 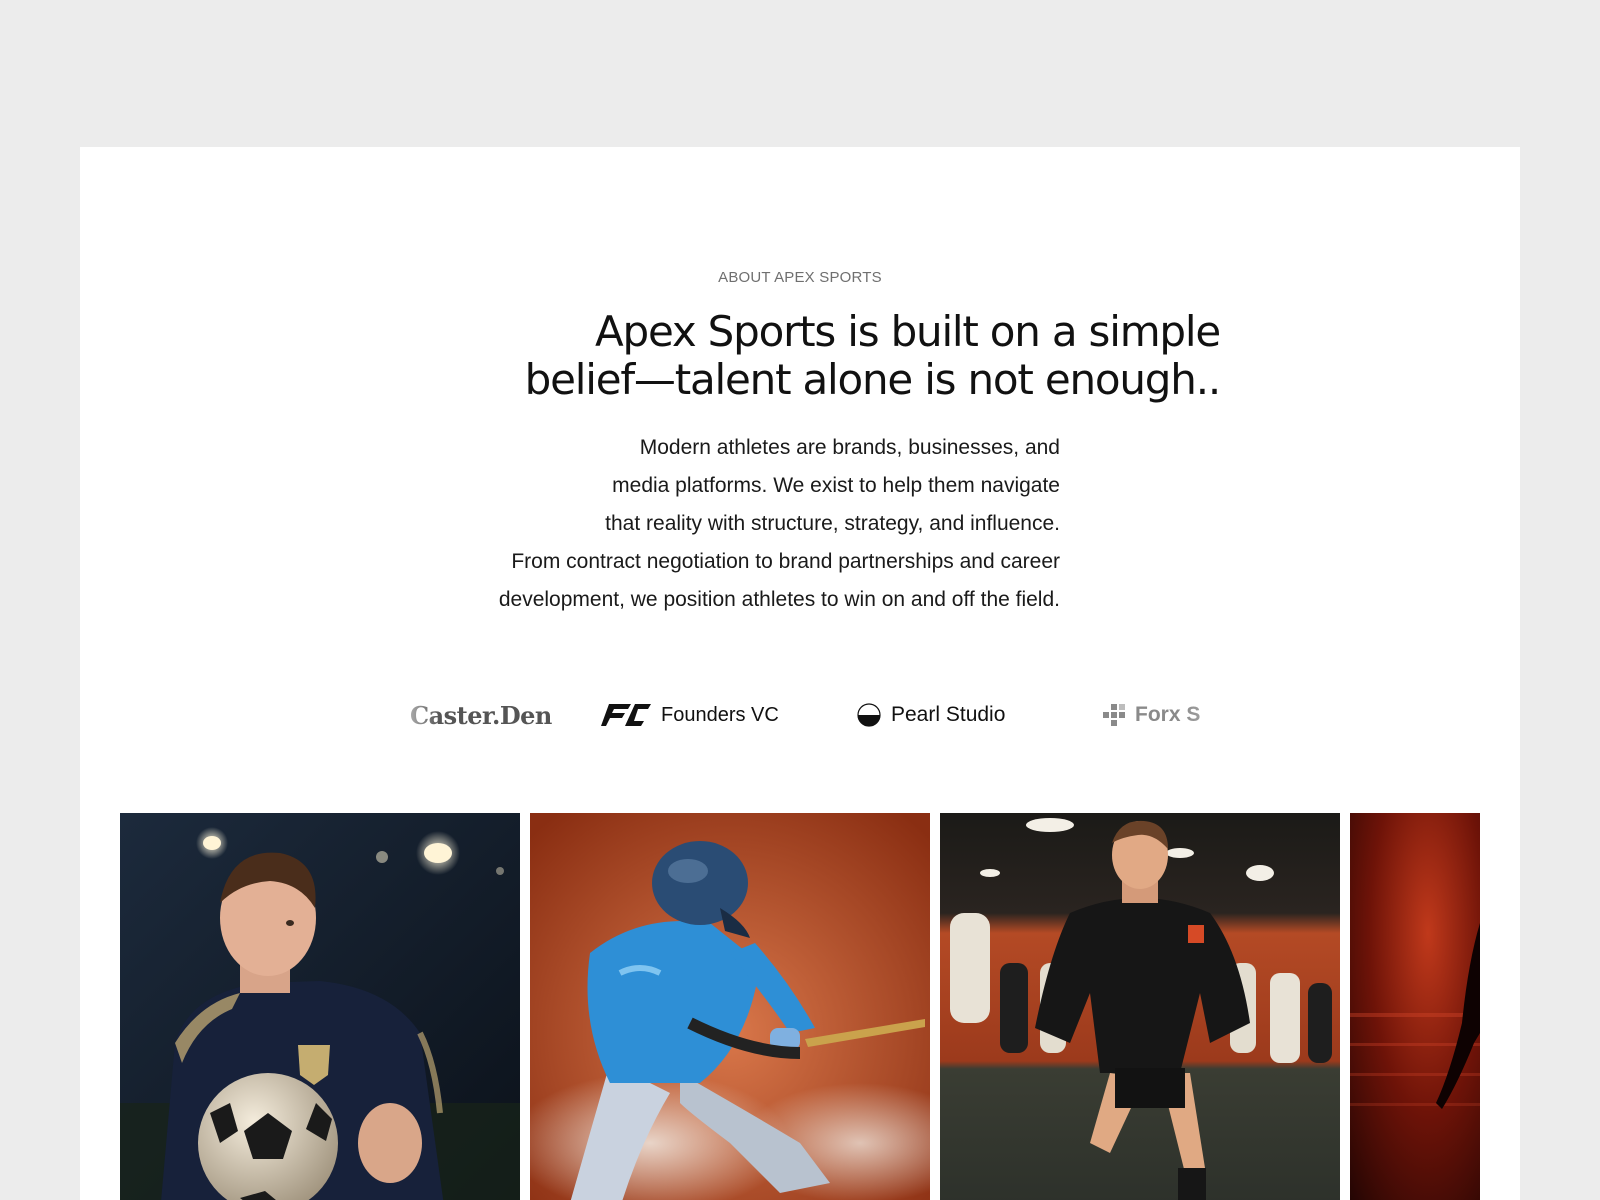 What do you see at coordinates (720, 714) in the screenshot?
I see `partner-name: Founders VC` at bounding box center [720, 714].